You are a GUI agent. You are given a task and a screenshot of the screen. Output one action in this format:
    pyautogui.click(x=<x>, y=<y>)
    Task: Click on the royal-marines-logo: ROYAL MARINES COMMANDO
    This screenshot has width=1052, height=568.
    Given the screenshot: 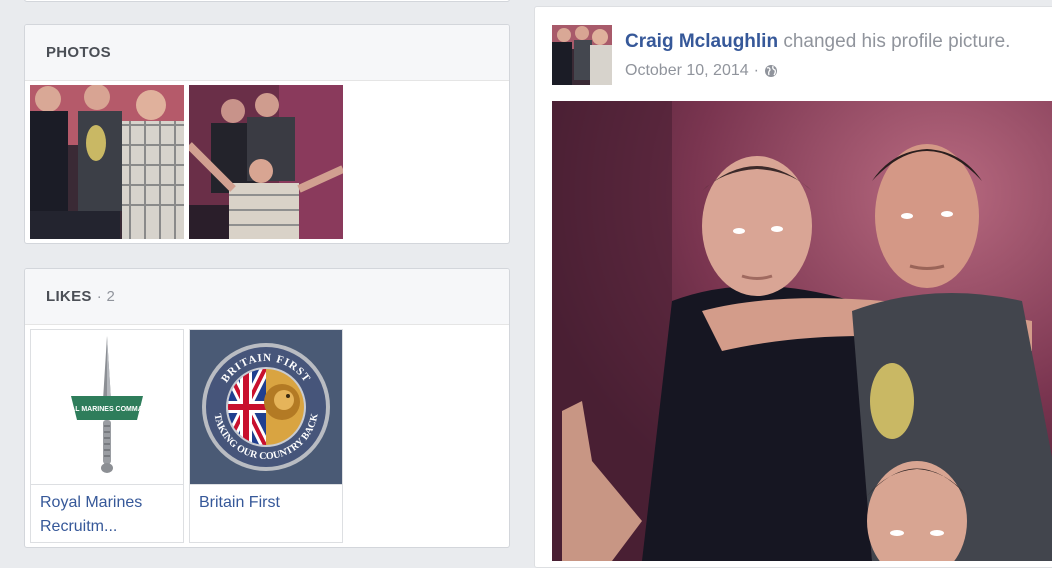 What is the action you would take?
    pyautogui.click(x=107, y=407)
    